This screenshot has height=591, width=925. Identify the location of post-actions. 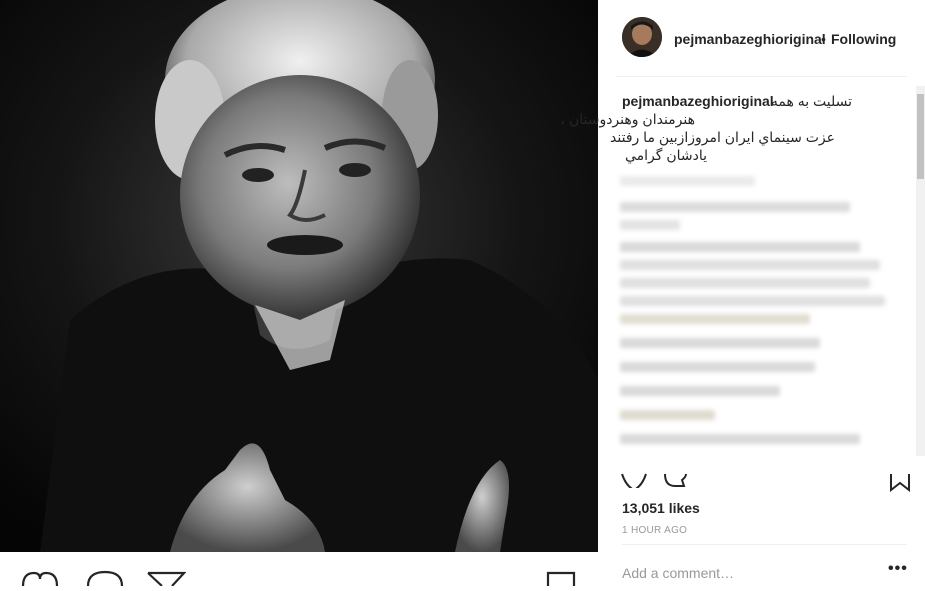
(761, 476).